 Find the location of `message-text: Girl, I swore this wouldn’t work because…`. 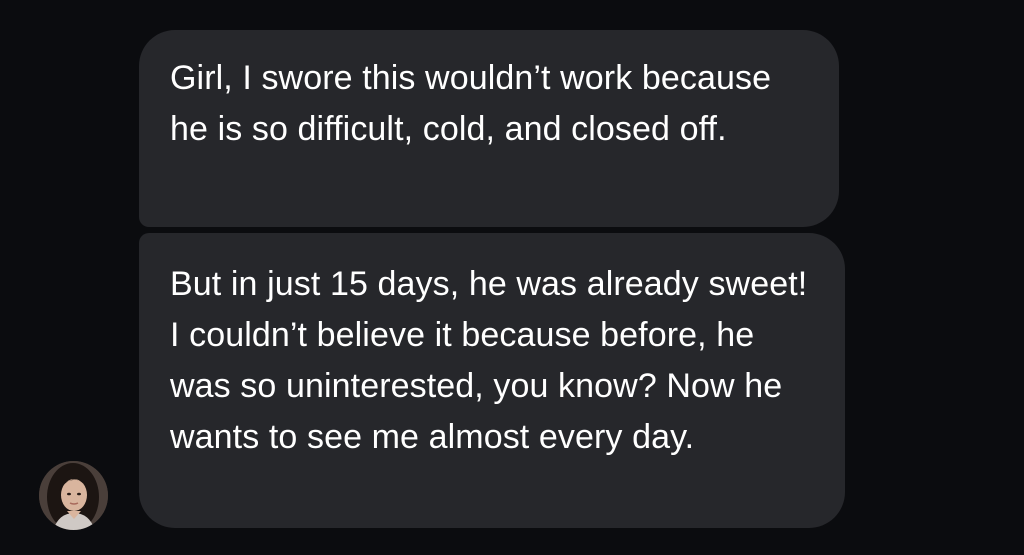

message-text: Girl, I swore this wouldn’t work because… is located at coordinates (471, 103).